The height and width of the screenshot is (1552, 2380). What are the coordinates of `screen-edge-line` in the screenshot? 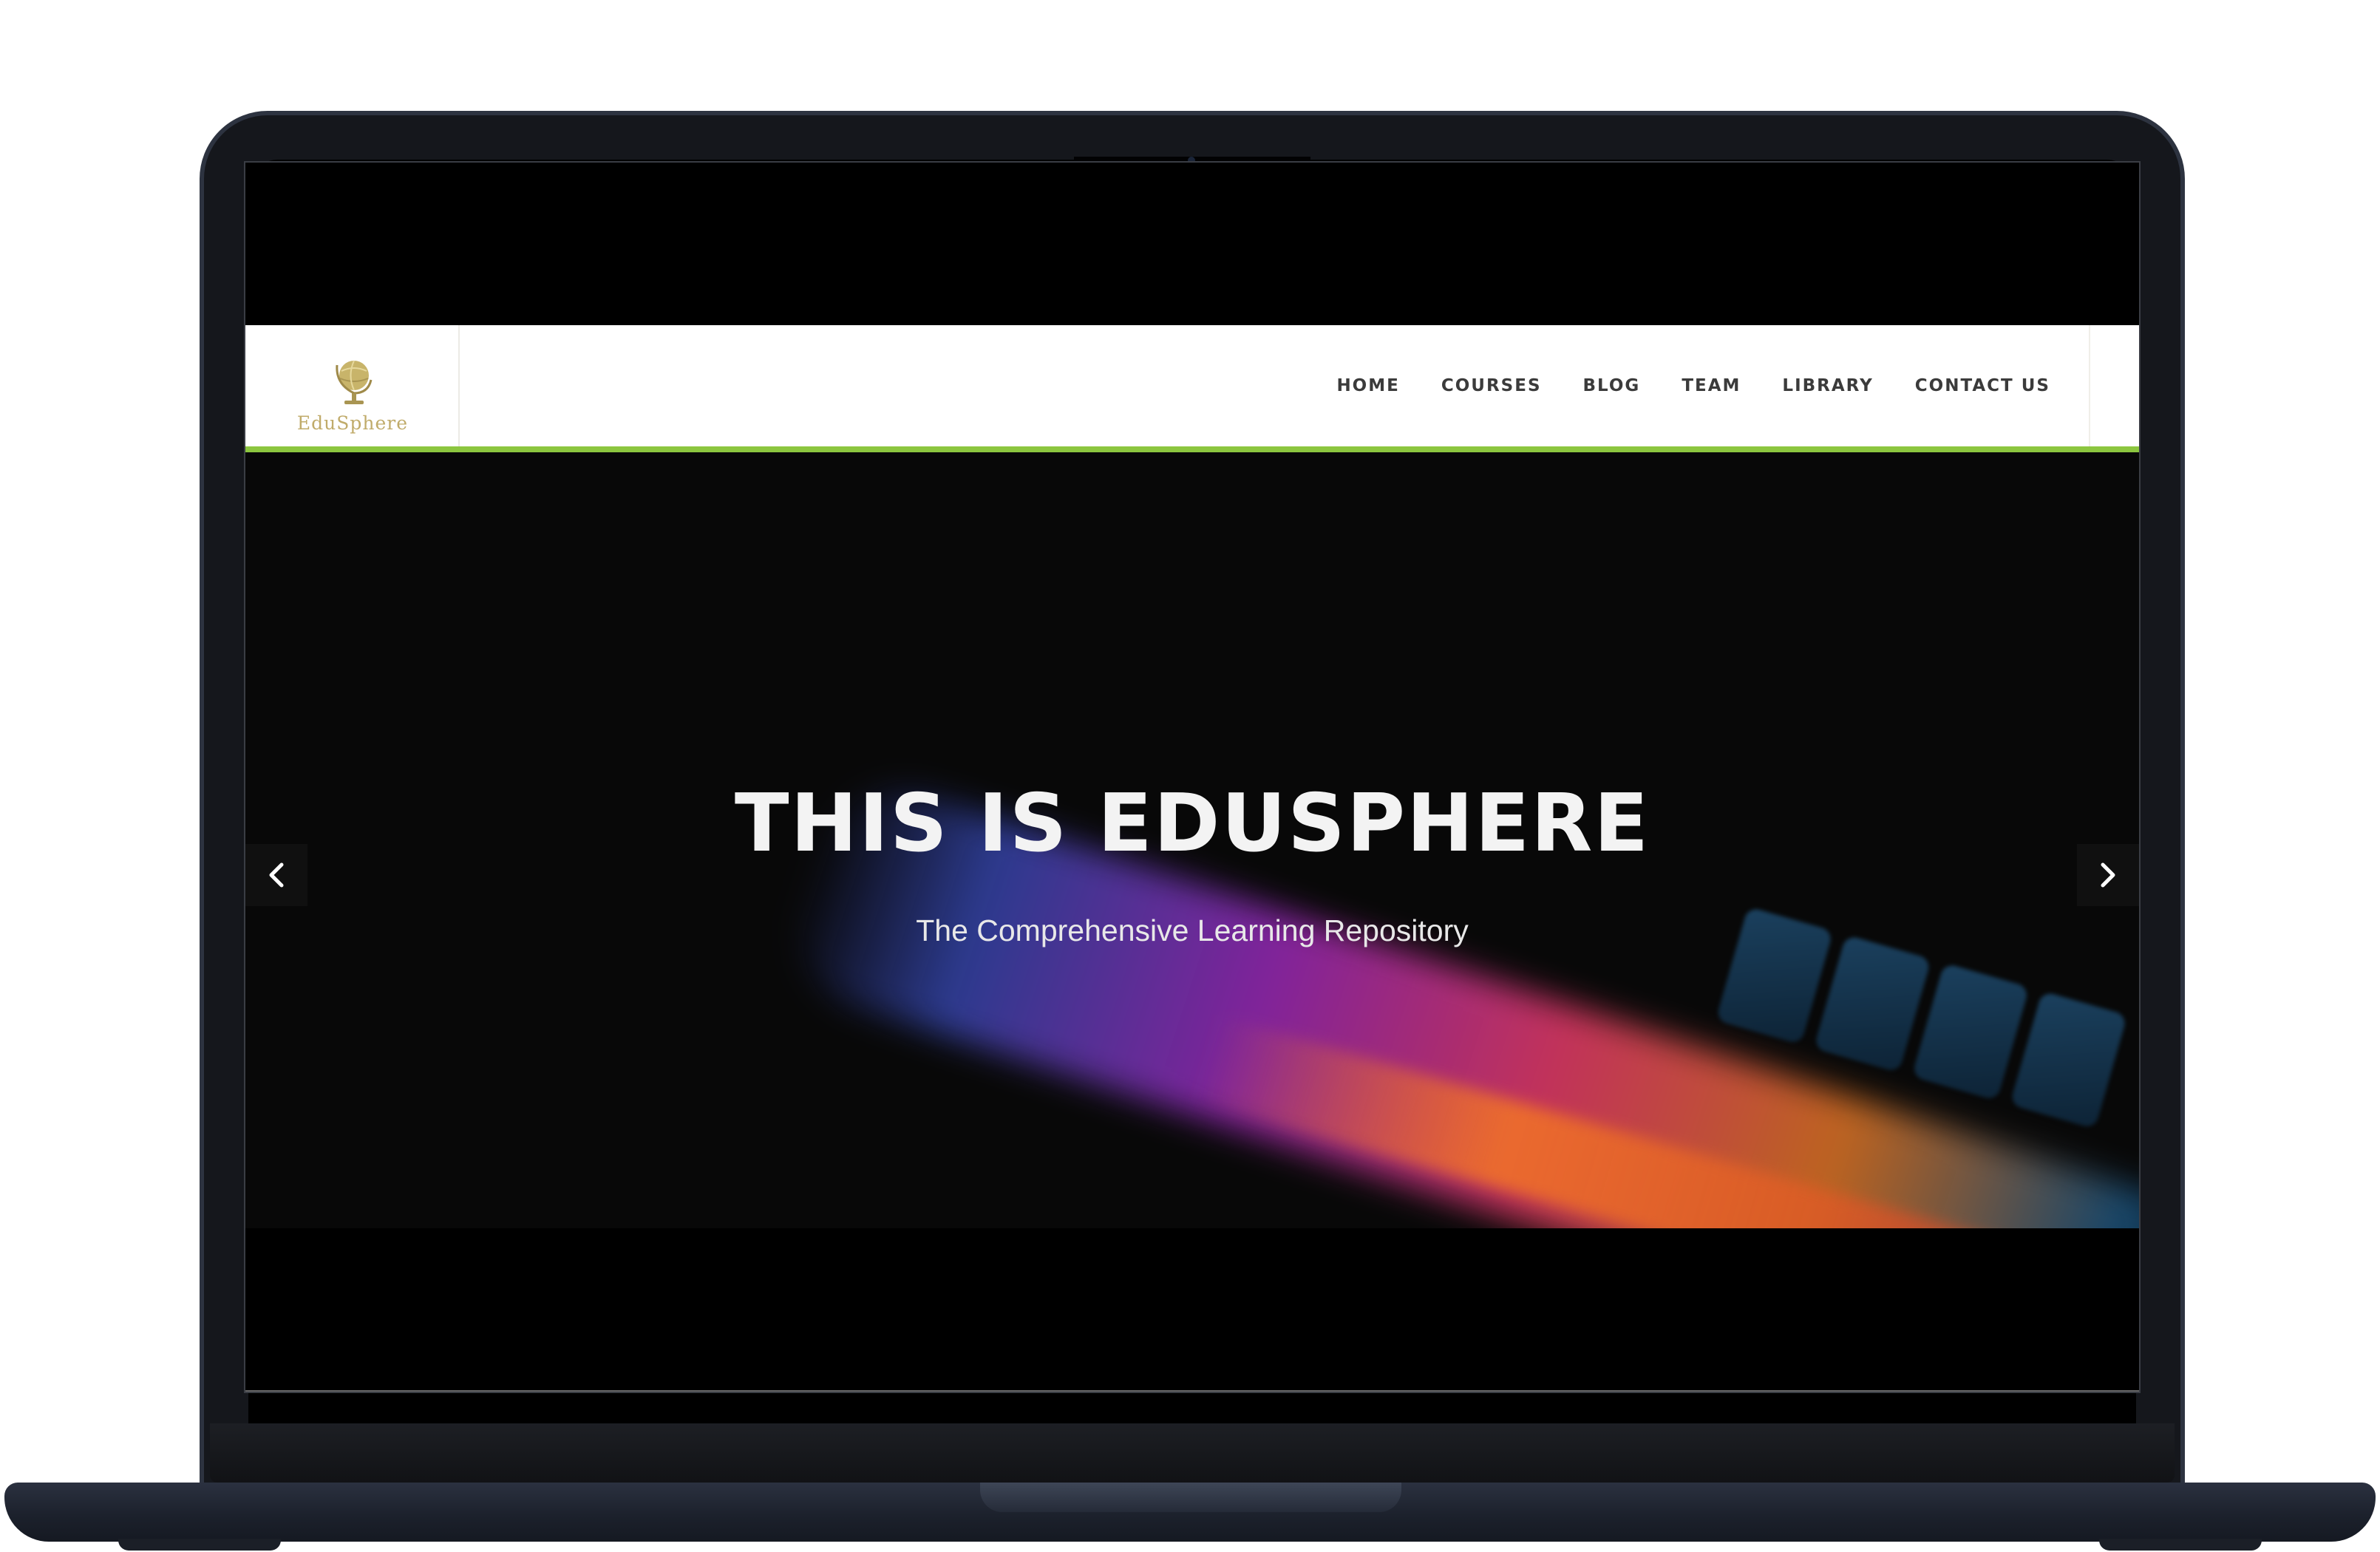 It's located at (1192, 1391).